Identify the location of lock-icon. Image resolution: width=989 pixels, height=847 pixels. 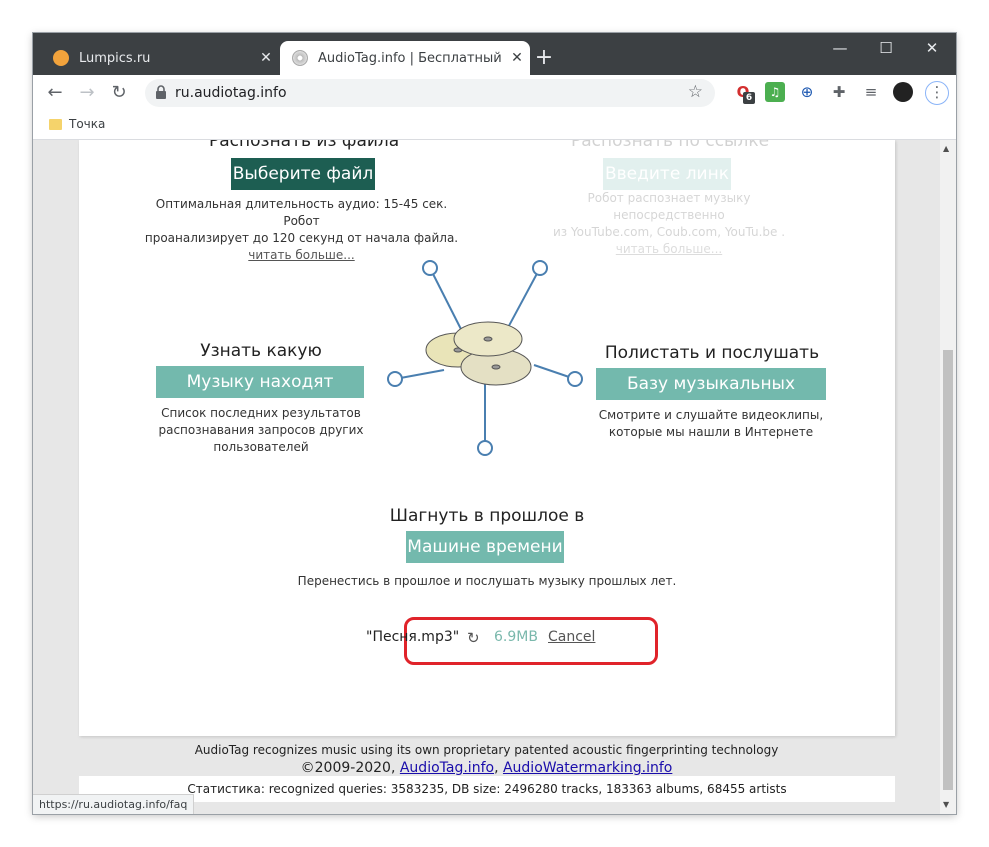
(161, 92).